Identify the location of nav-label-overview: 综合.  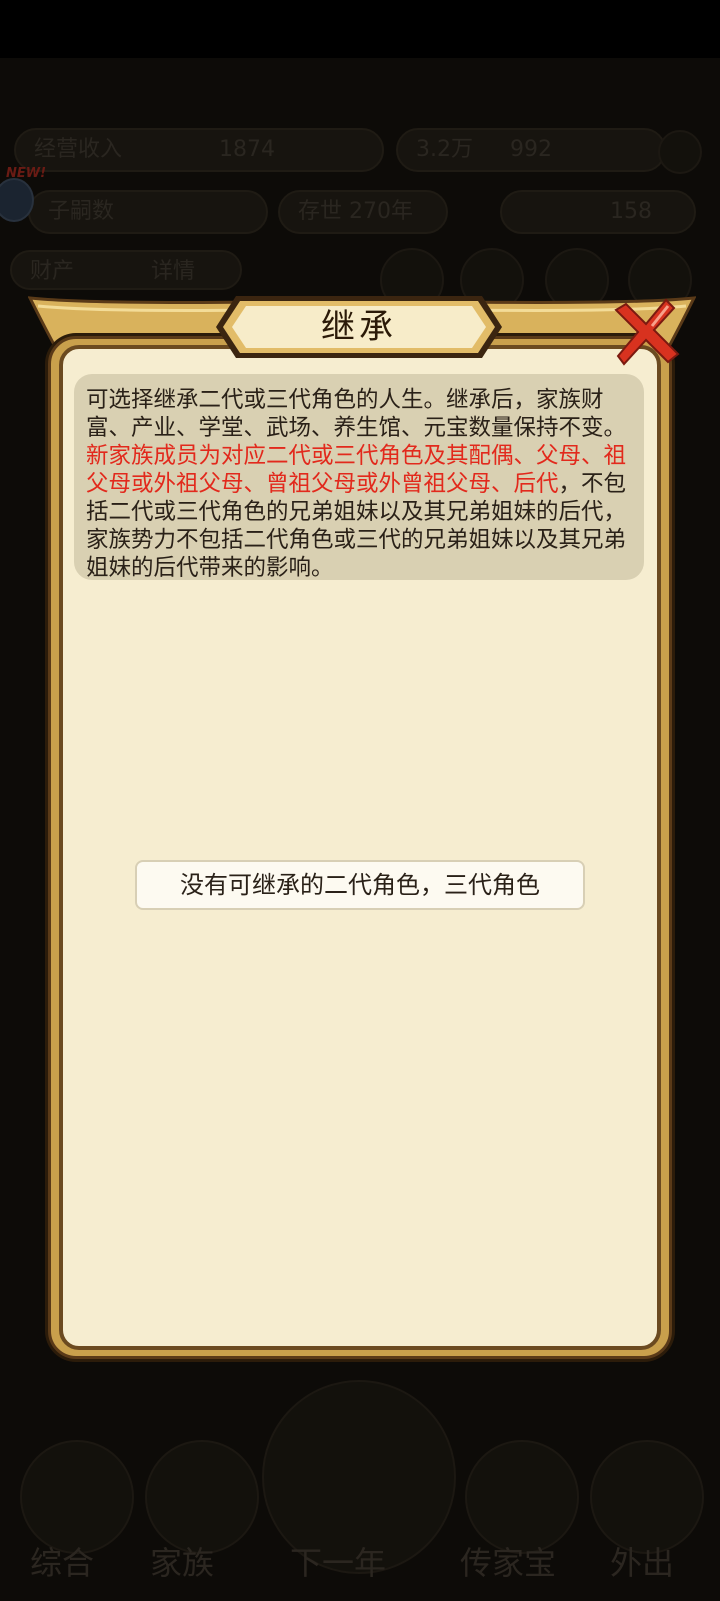
(62, 1563).